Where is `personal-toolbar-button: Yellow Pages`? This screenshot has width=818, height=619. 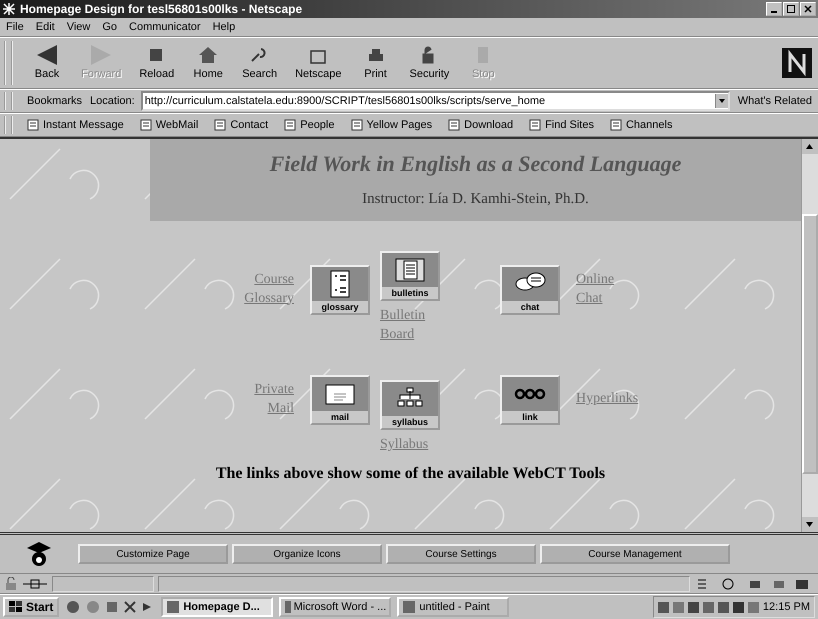 personal-toolbar-button: Yellow Pages is located at coordinates (391, 124).